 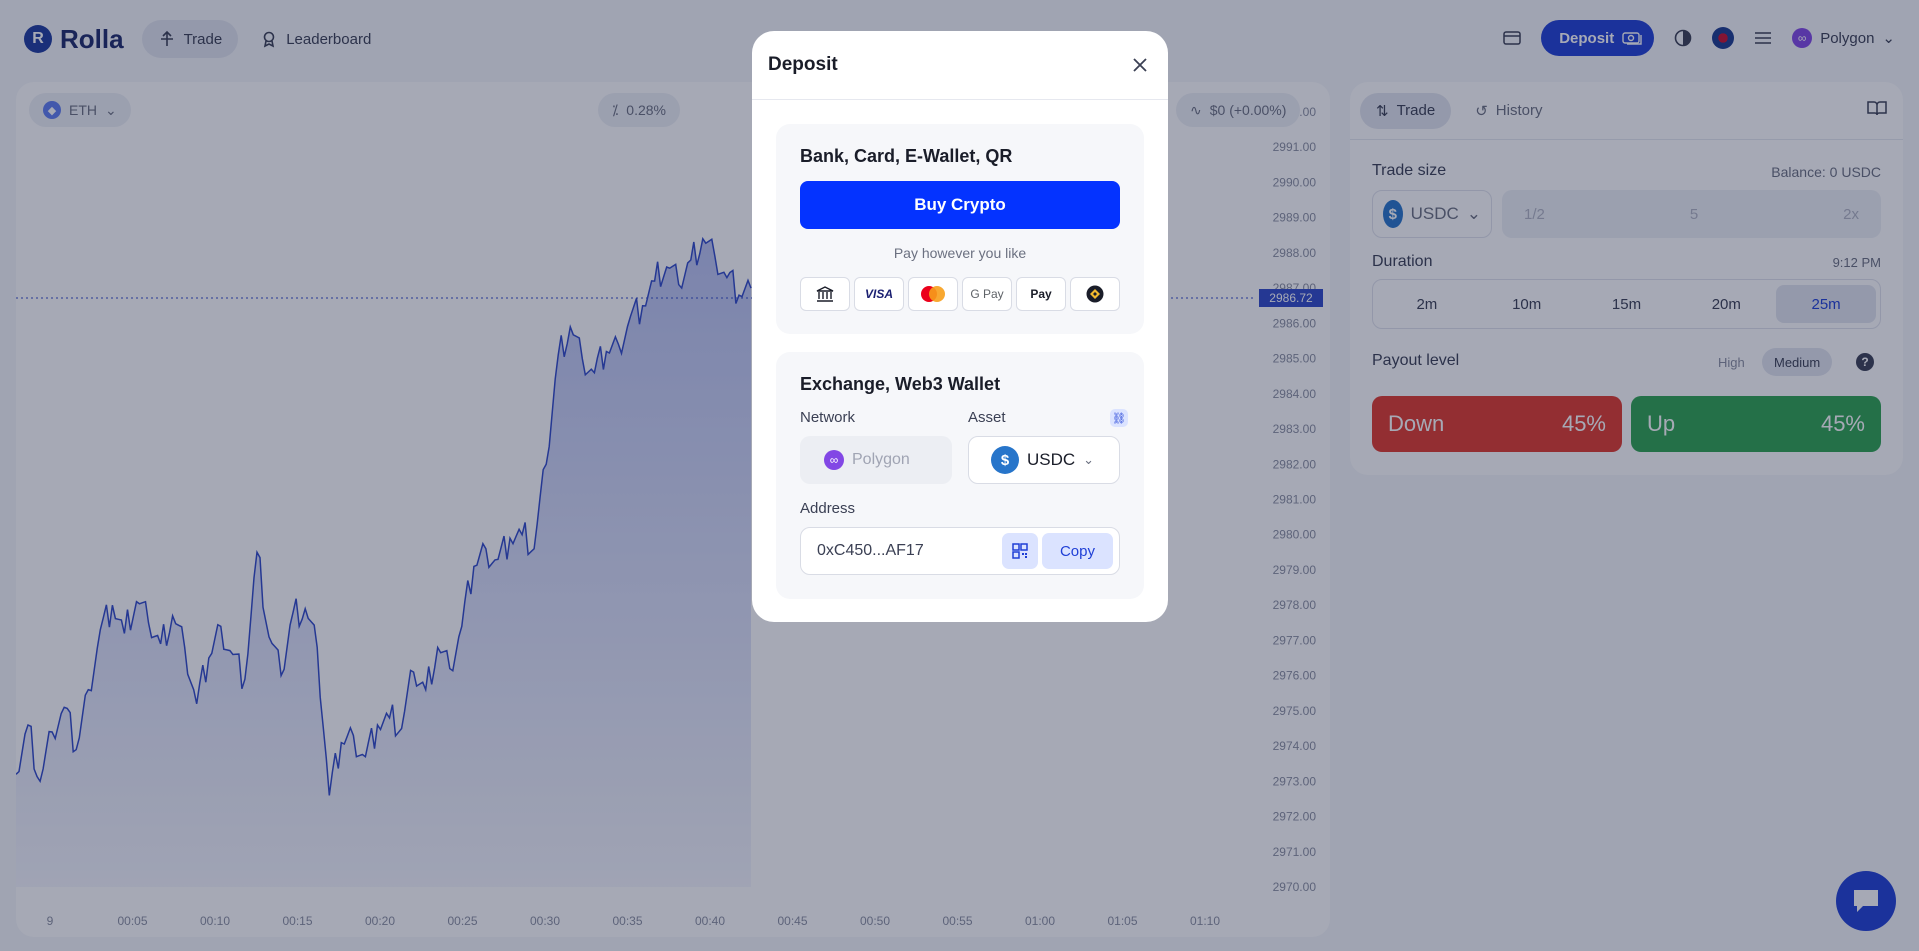 I want to click on payment-methods: VISA G Pay Pay, so click(x=960, y=294).